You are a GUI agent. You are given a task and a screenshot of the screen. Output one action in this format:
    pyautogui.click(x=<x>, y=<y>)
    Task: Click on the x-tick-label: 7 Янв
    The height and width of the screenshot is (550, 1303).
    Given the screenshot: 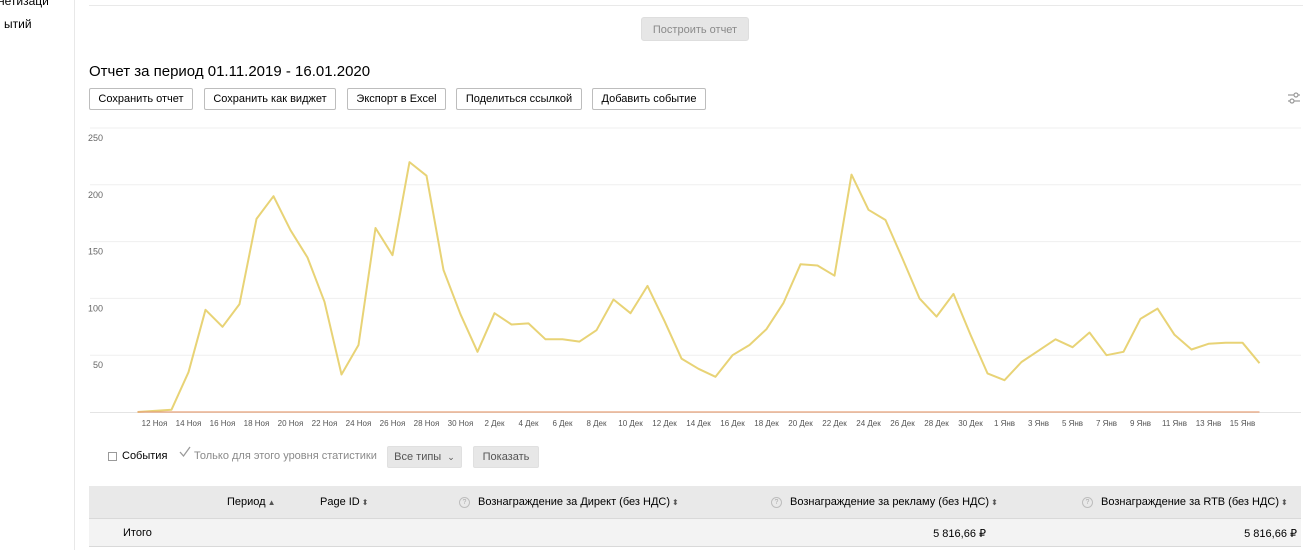 What is the action you would take?
    pyautogui.click(x=1106, y=423)
    